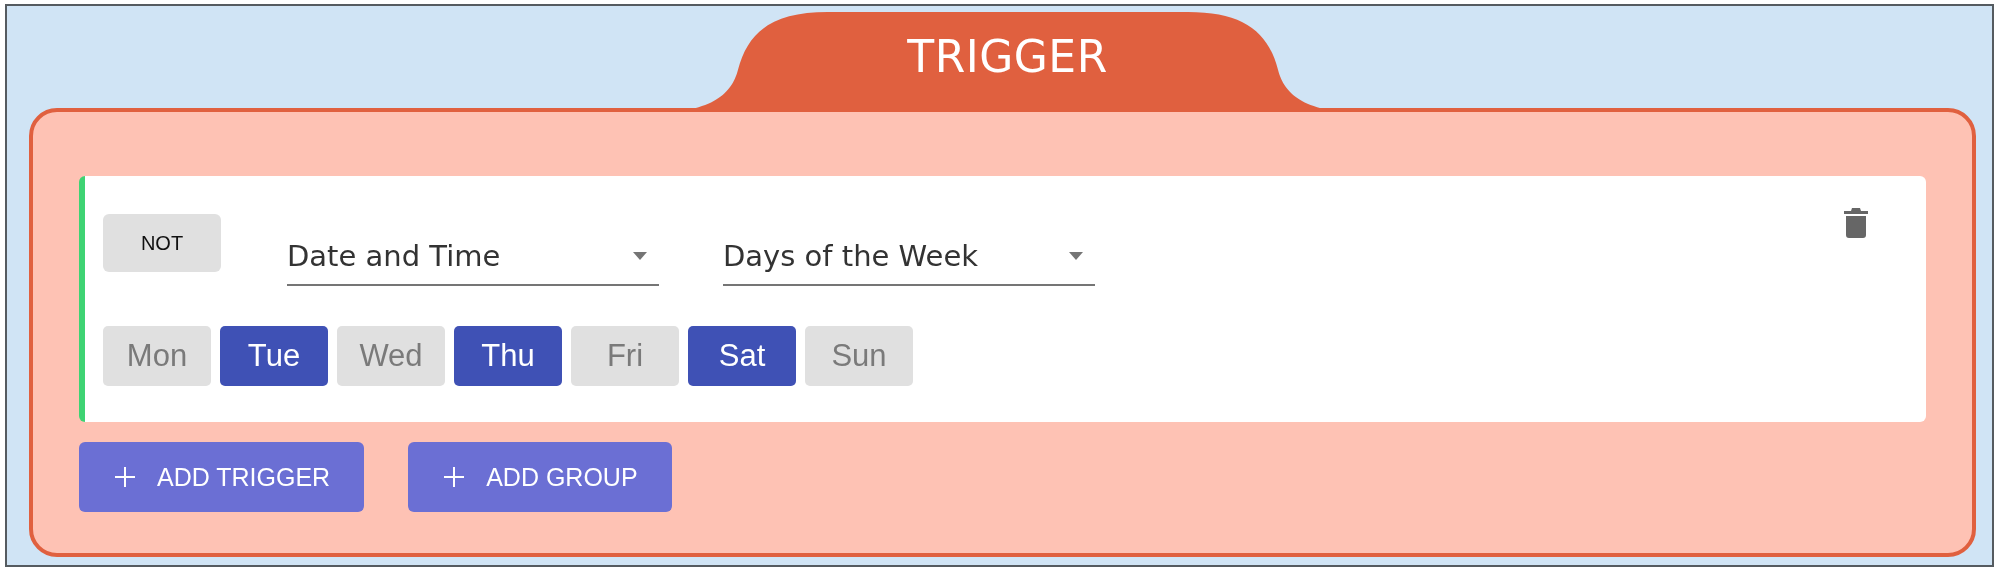  Describe the element at coordinates (473, 250) in the screenshot. I see `dropdown: Date and Time` at that location.